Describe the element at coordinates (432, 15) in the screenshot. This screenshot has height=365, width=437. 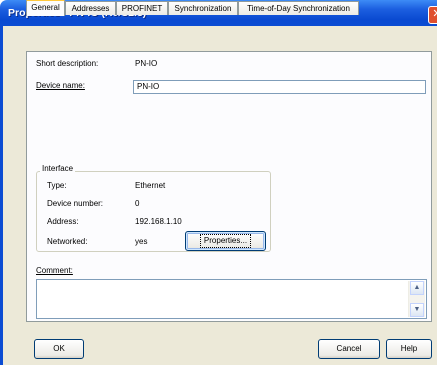
I see `close-icon: ✕` at that location.